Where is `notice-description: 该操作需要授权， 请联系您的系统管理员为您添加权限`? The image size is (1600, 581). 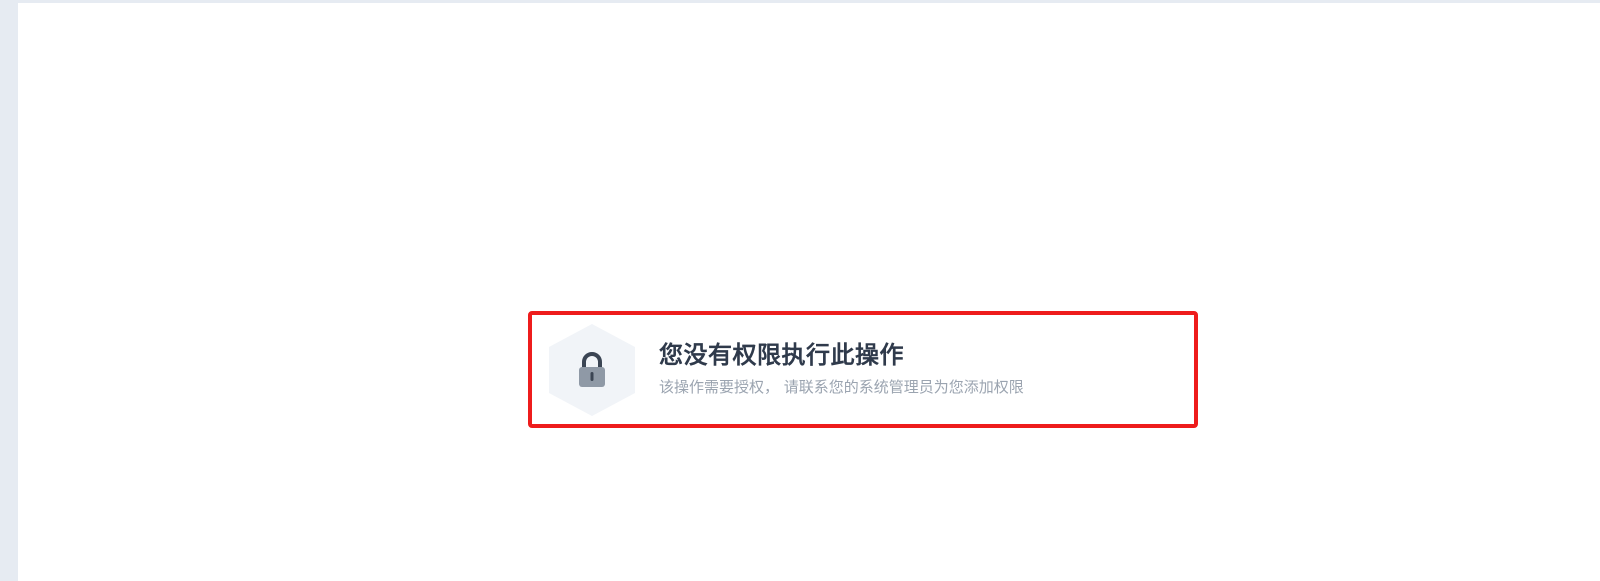 notice-description: 该操作需要授权， 请联系您的系统管理员为您添加权限 is located at coordinates (841, 387).